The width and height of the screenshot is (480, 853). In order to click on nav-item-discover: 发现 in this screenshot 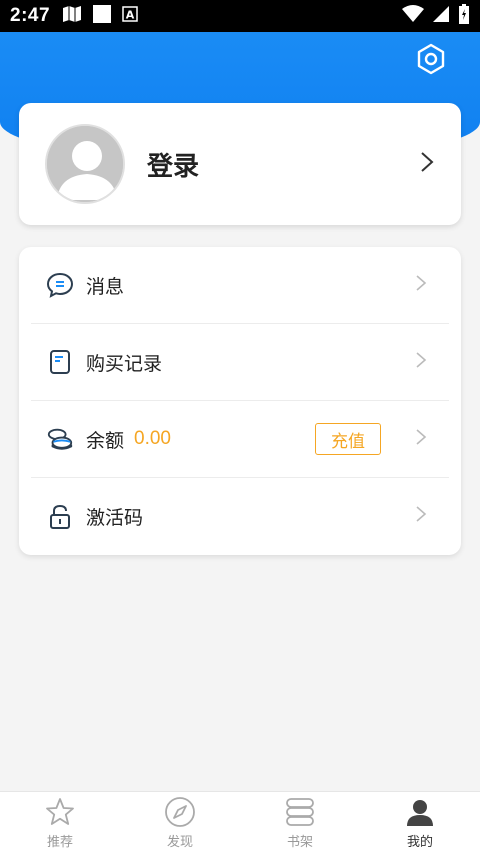, I will do `click(180, 822)`.